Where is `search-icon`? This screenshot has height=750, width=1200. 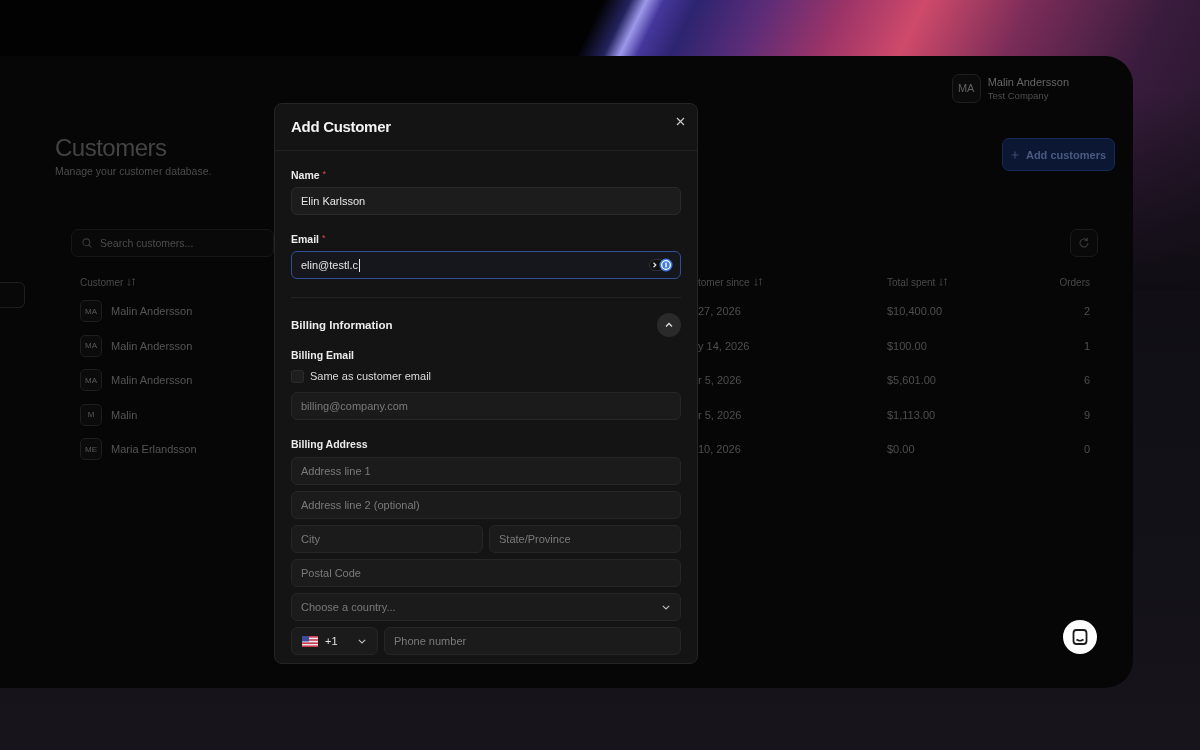
search-icon is located at coordinates (87, 243).